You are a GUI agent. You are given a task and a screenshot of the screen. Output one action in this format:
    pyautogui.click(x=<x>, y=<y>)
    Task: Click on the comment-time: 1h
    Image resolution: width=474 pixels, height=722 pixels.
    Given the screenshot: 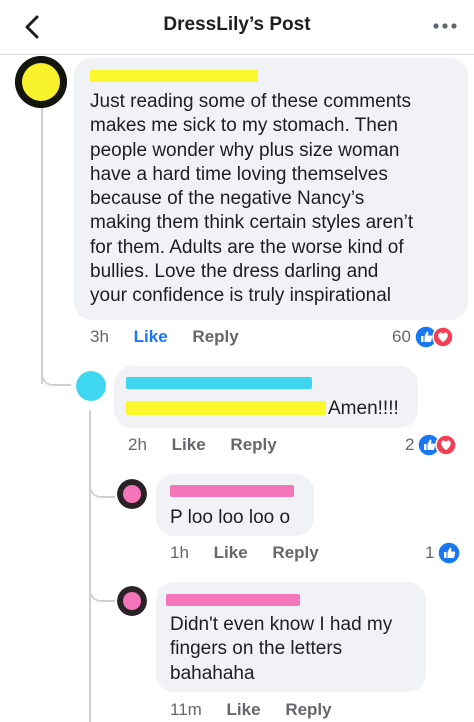 What is the action you would take?
    pyautogui.click(x=179, y=552)
    